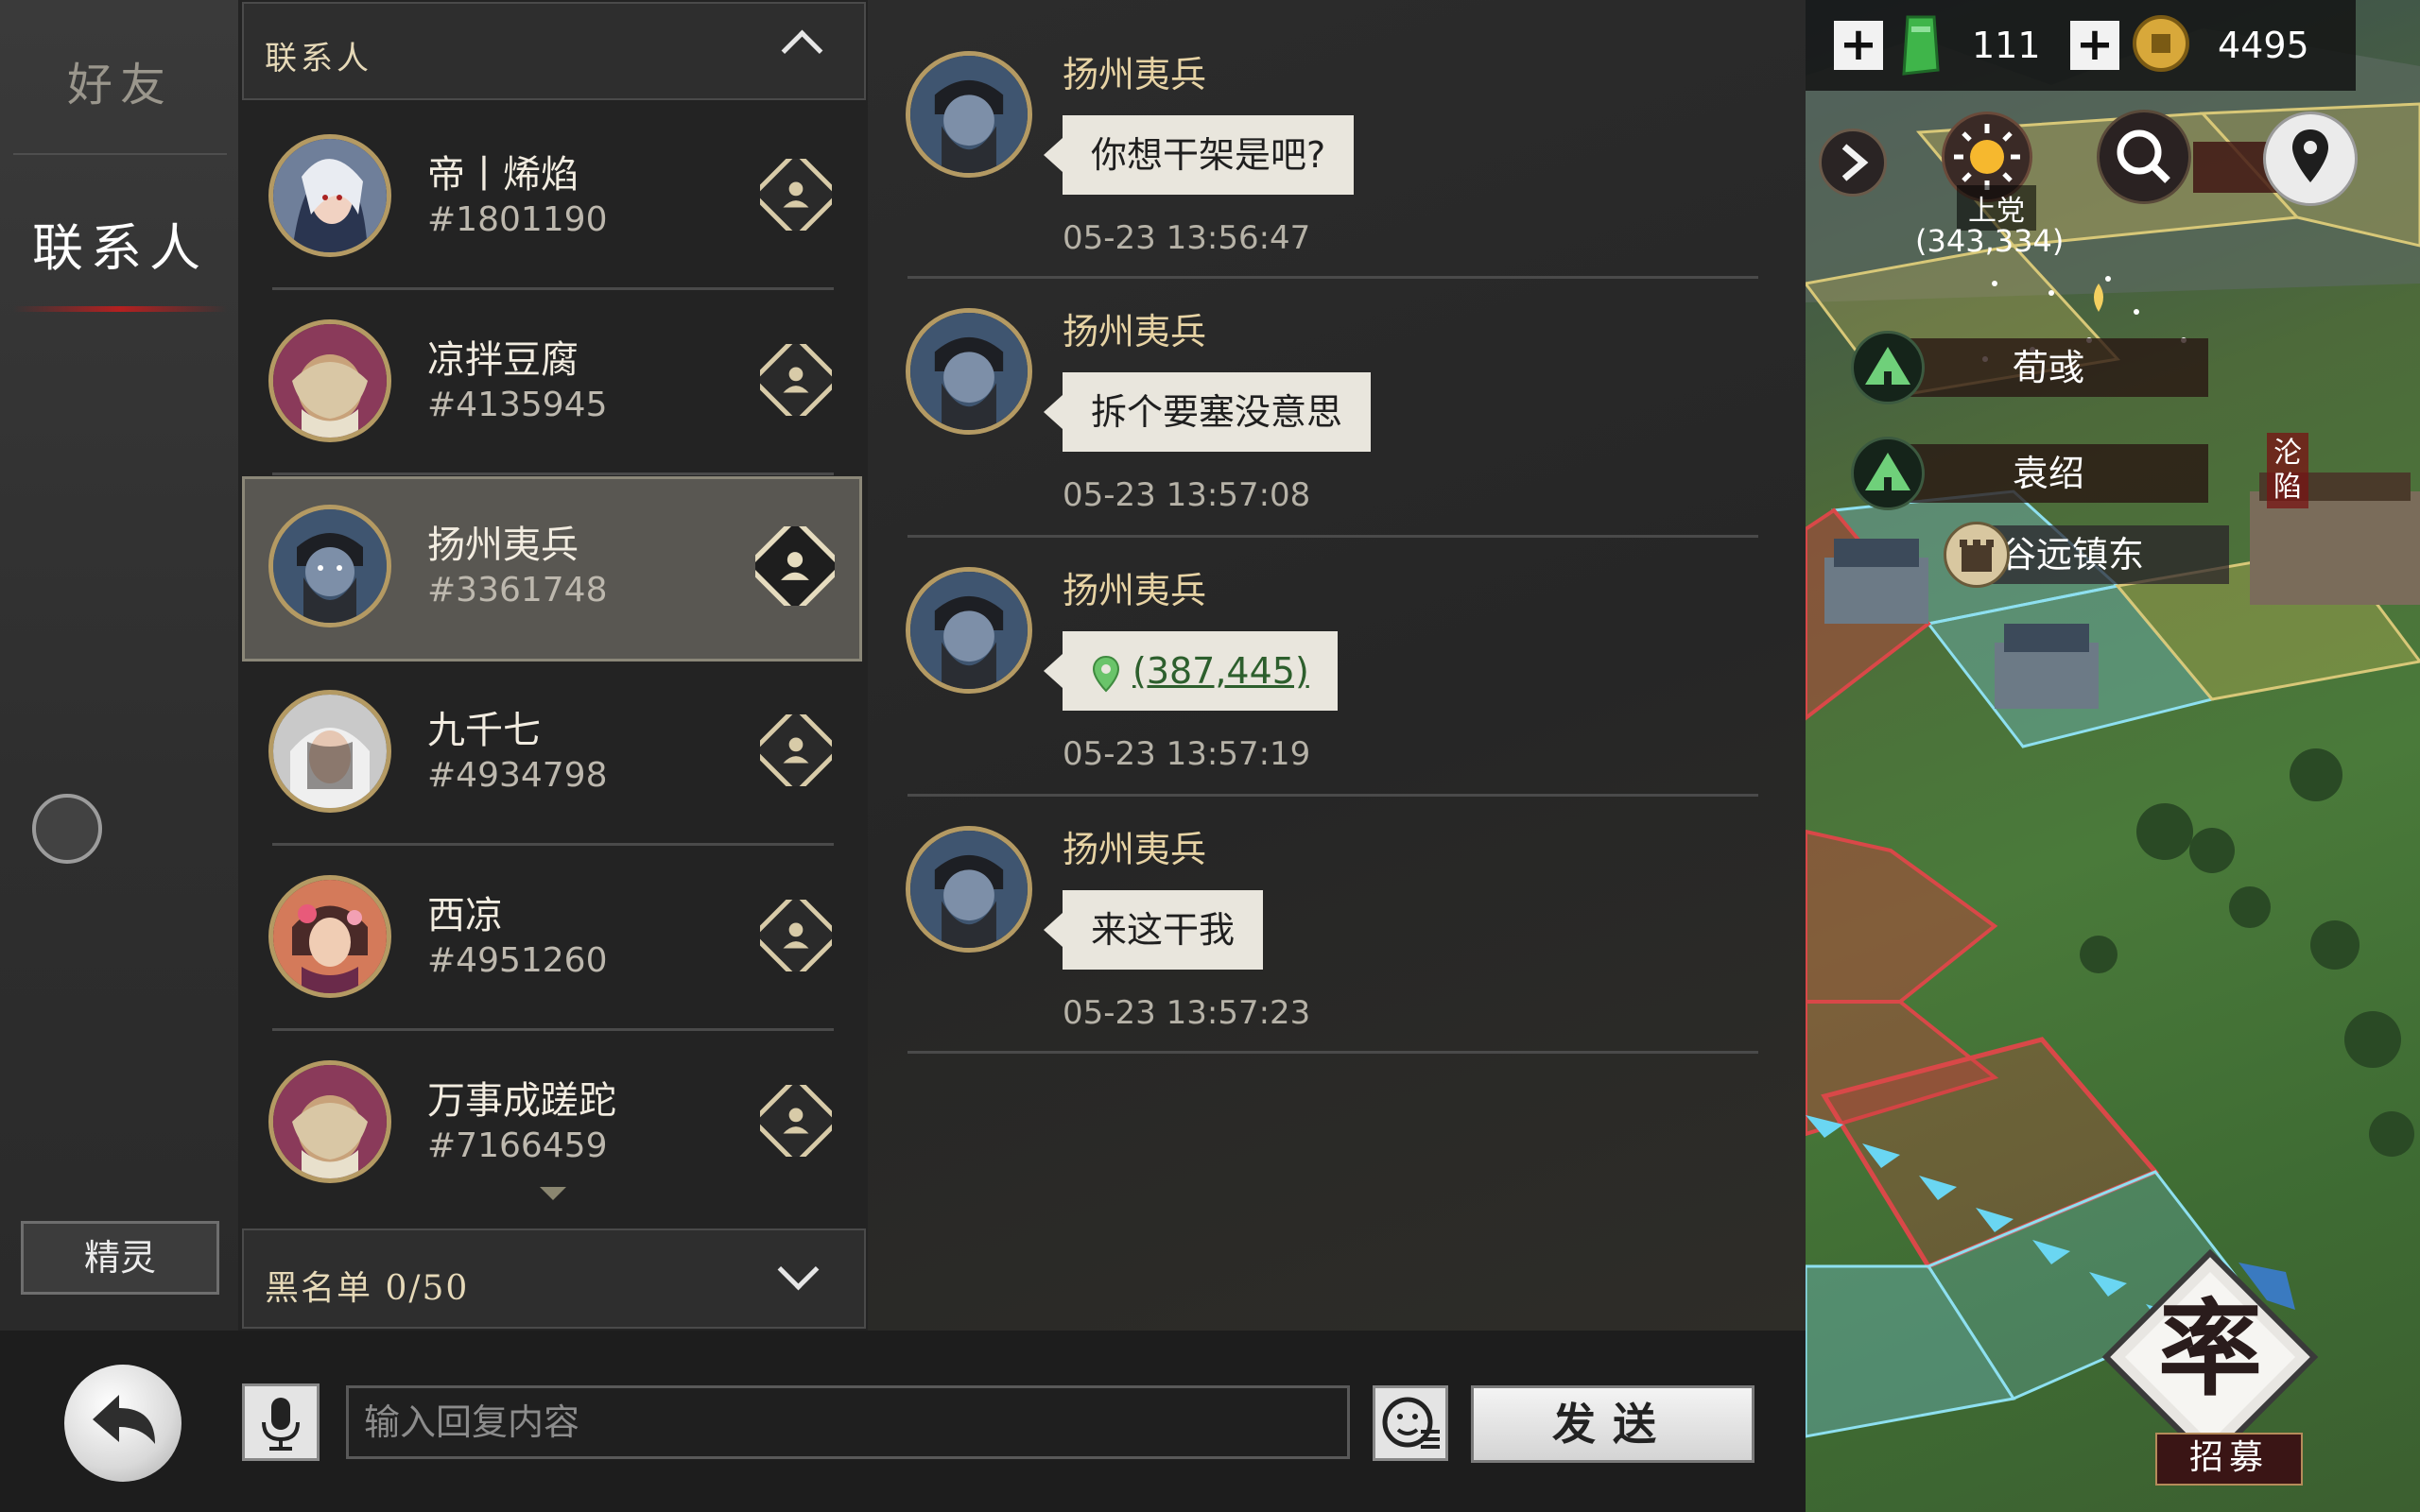 This screenshot has width=2420, height=1512. I want to click on contact-name: 西凉, so click(465, 915).